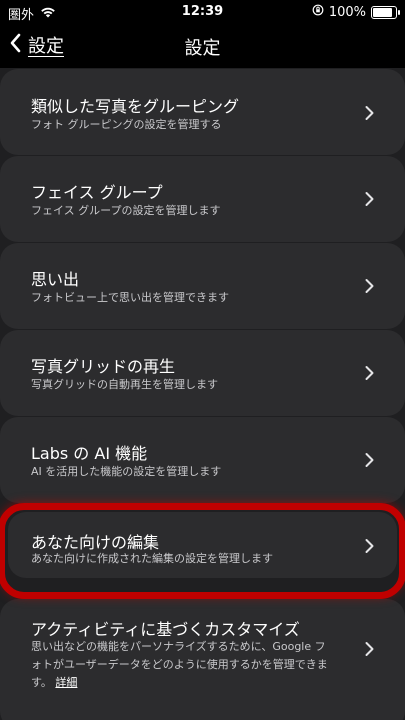 Image resolution: width=405 pixels, height=720 pixels. I want to click on learn-more-link: 詳細, so click(66, 682).